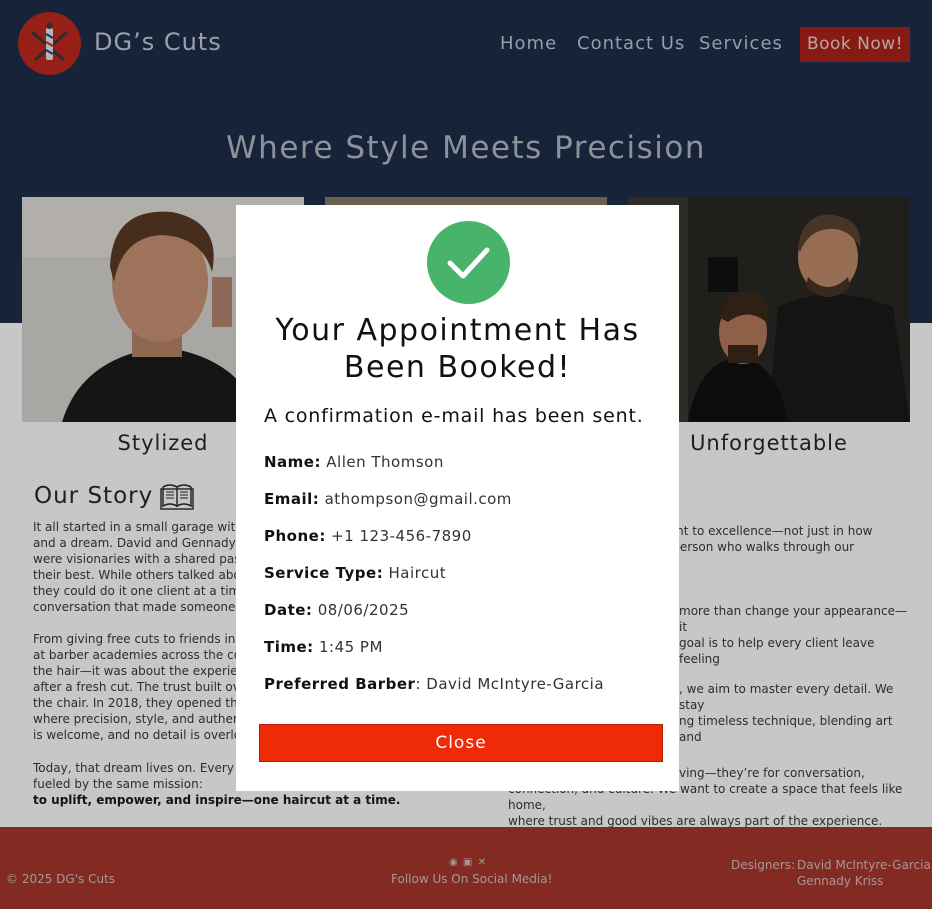 The height and width of the screenshot is (909, 932). What do you see at coordinates (289, 647) in the screenshot?
I see `detail-label: Time:` at bounding box center [289, 647].